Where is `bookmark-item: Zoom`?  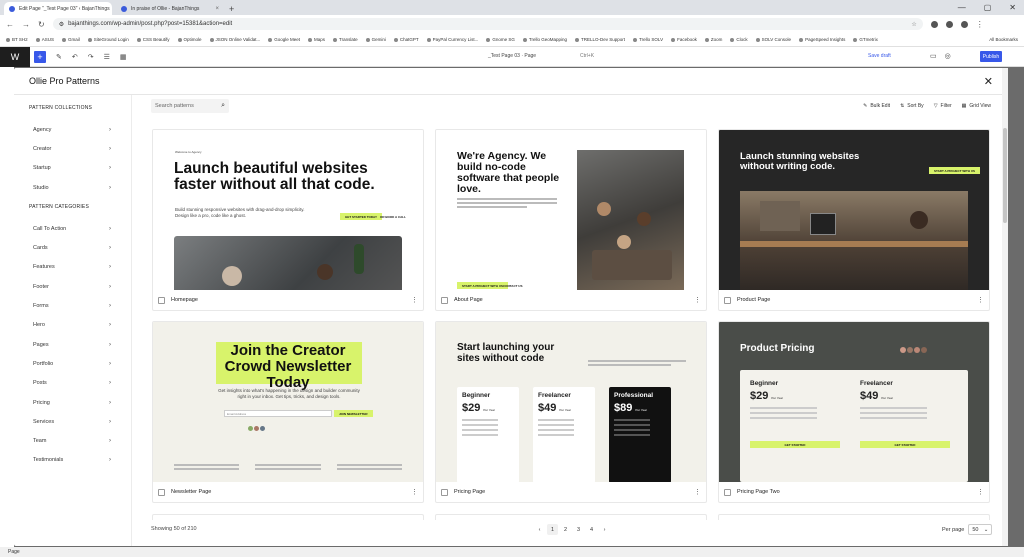 bookmark-item: Zoom is located at coordinates (713, 39).